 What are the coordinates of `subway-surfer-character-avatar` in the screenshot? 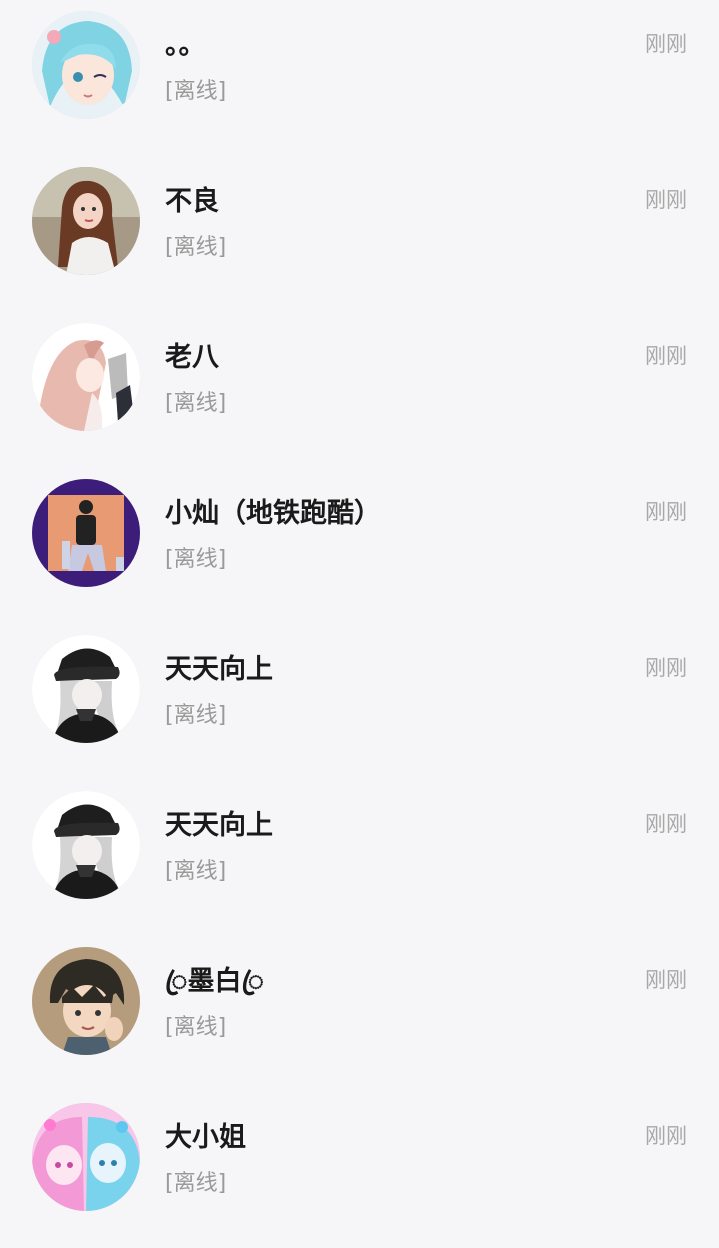 It's located at (86, 533).